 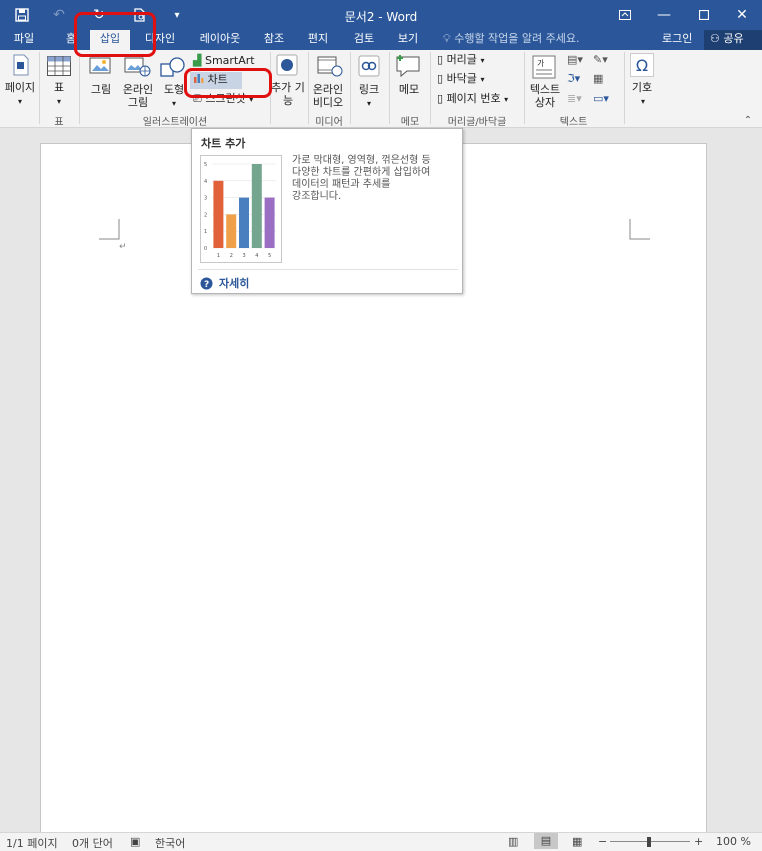 What do you see at coordinates (513, 841) in the screenshot?
I see `read-mode-icon: ▥` at bounding box center [513, 841].